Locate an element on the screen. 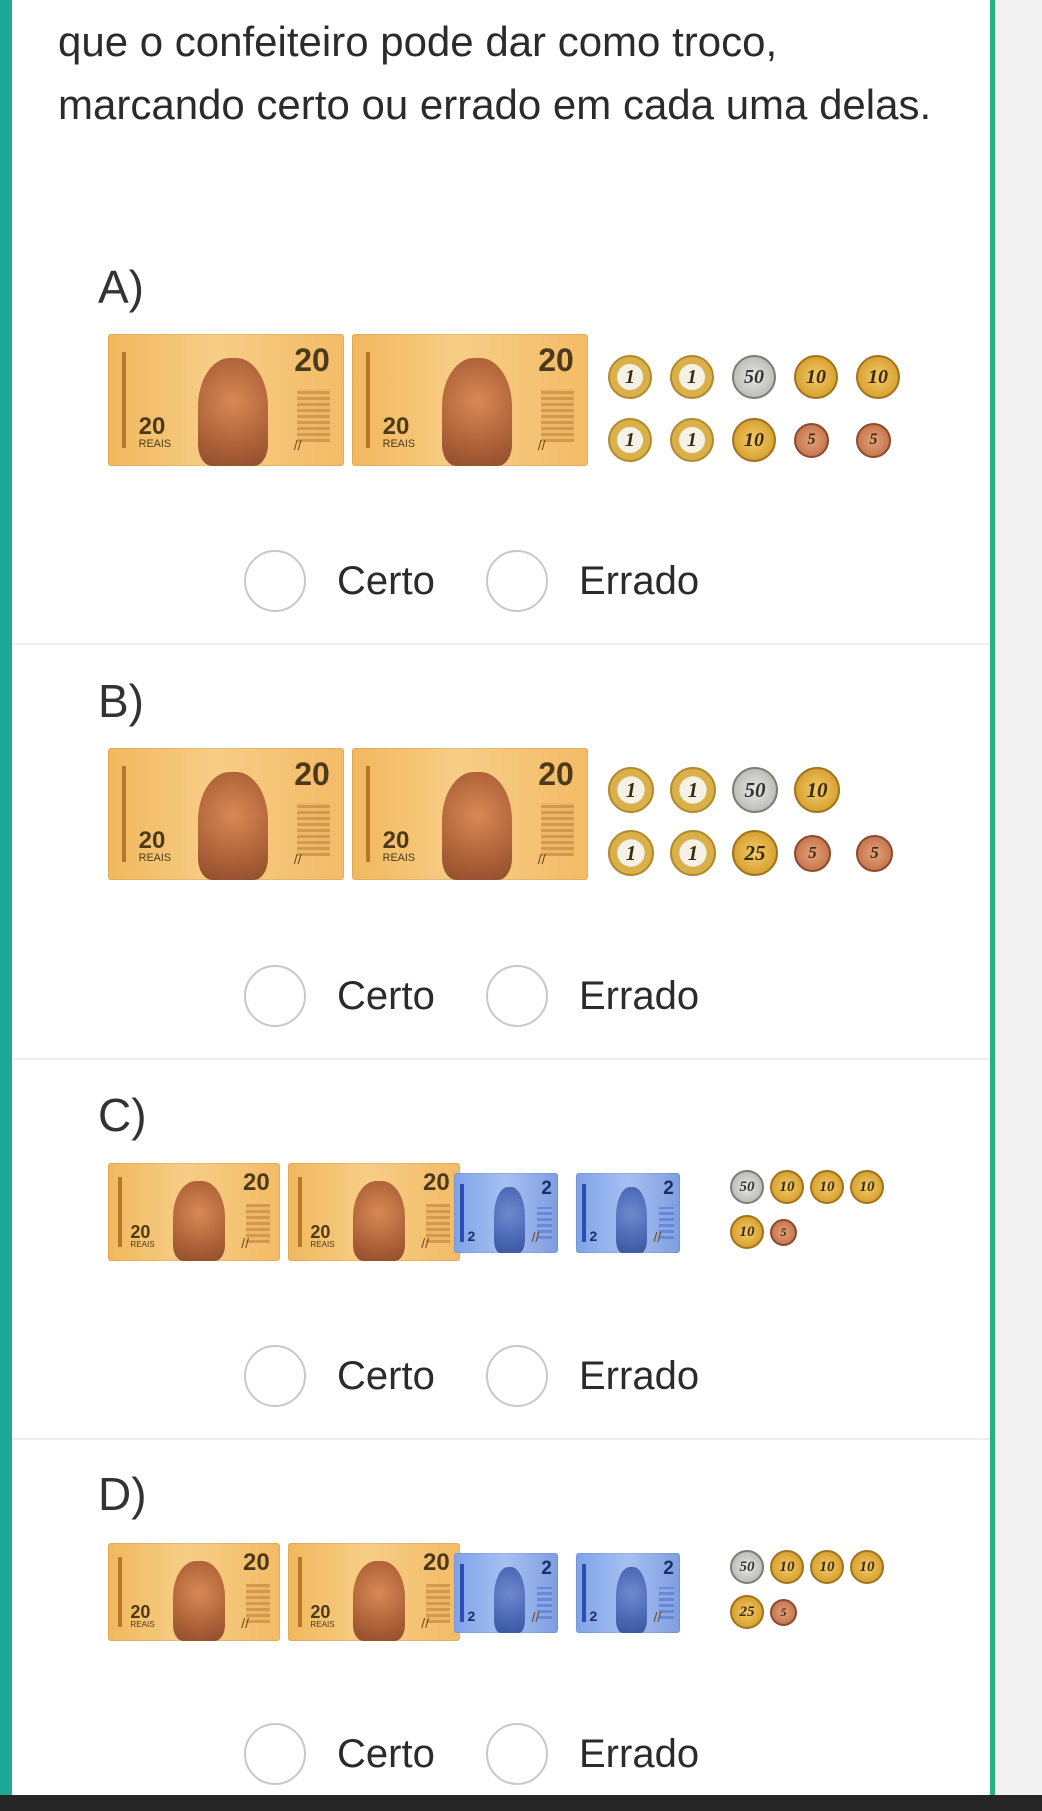 This screenshot has width=1042, height=1811. answer-choices: Certo Errado is located at coordinates (501, 1000).